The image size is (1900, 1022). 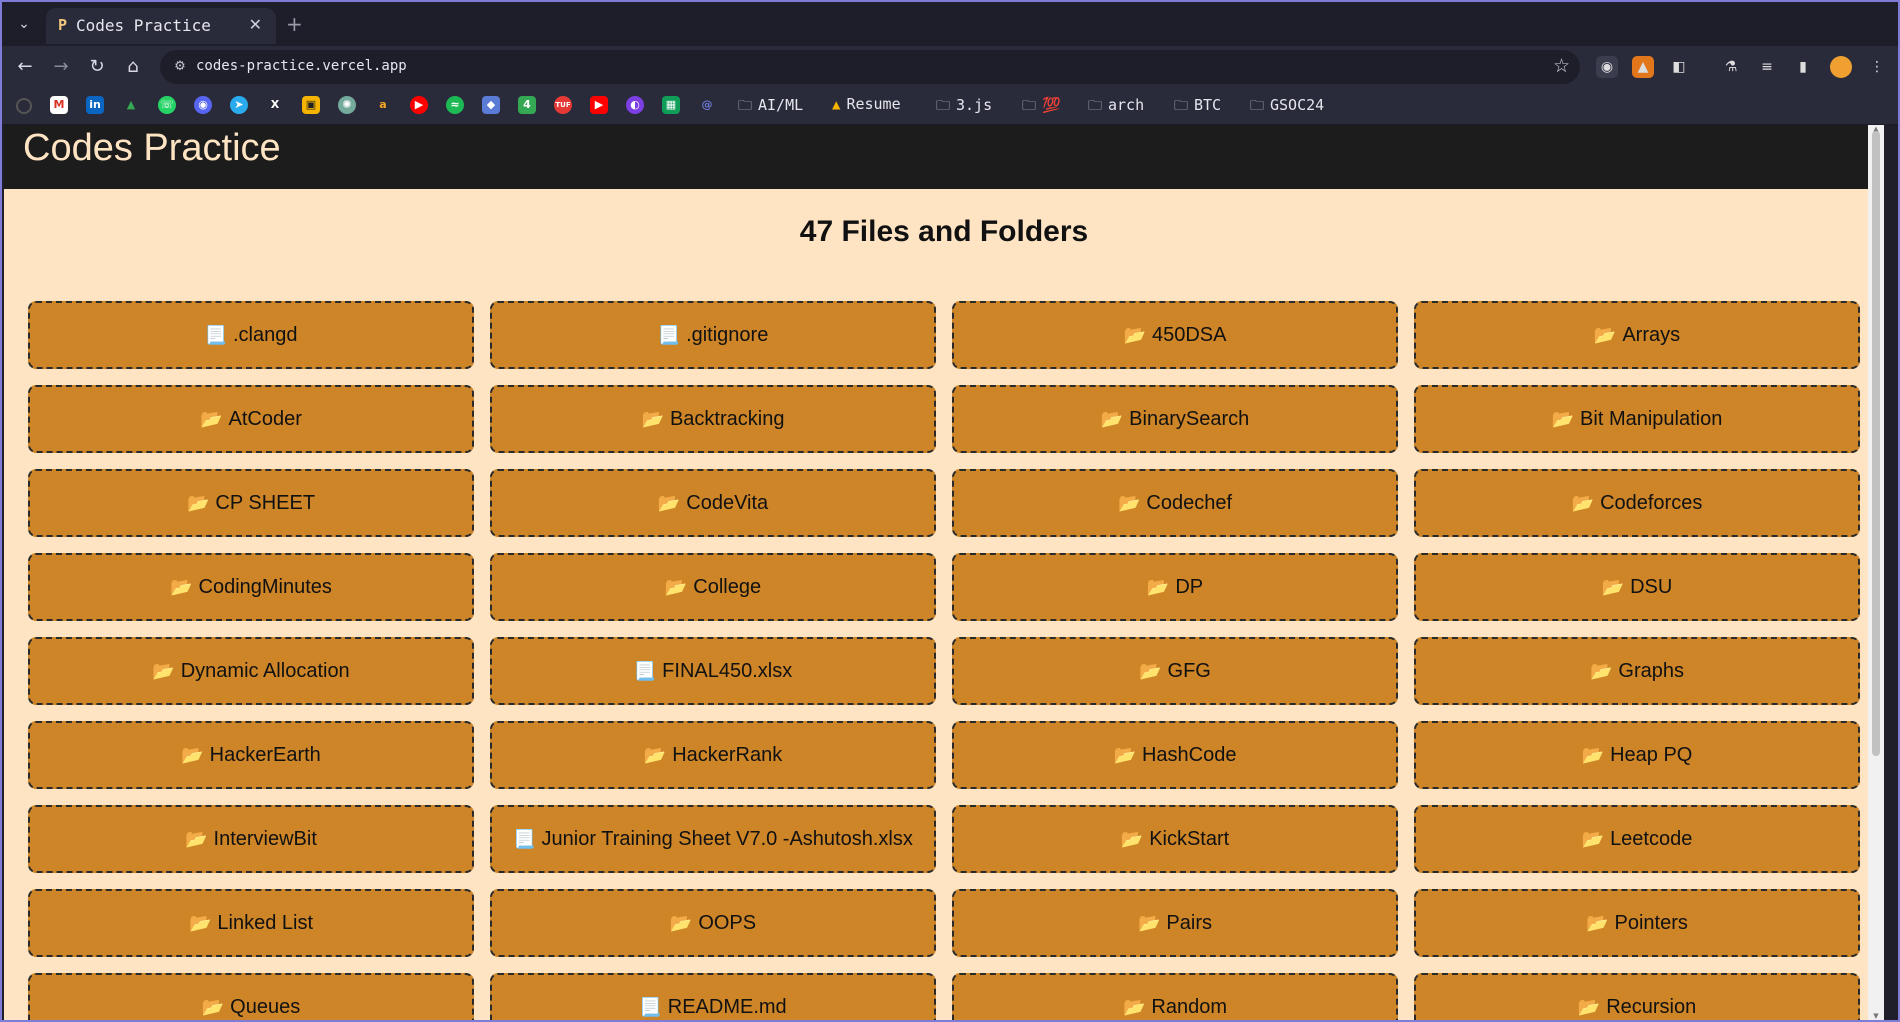 I want to click on reload-icon: ↻, so click(x=97, y=67).